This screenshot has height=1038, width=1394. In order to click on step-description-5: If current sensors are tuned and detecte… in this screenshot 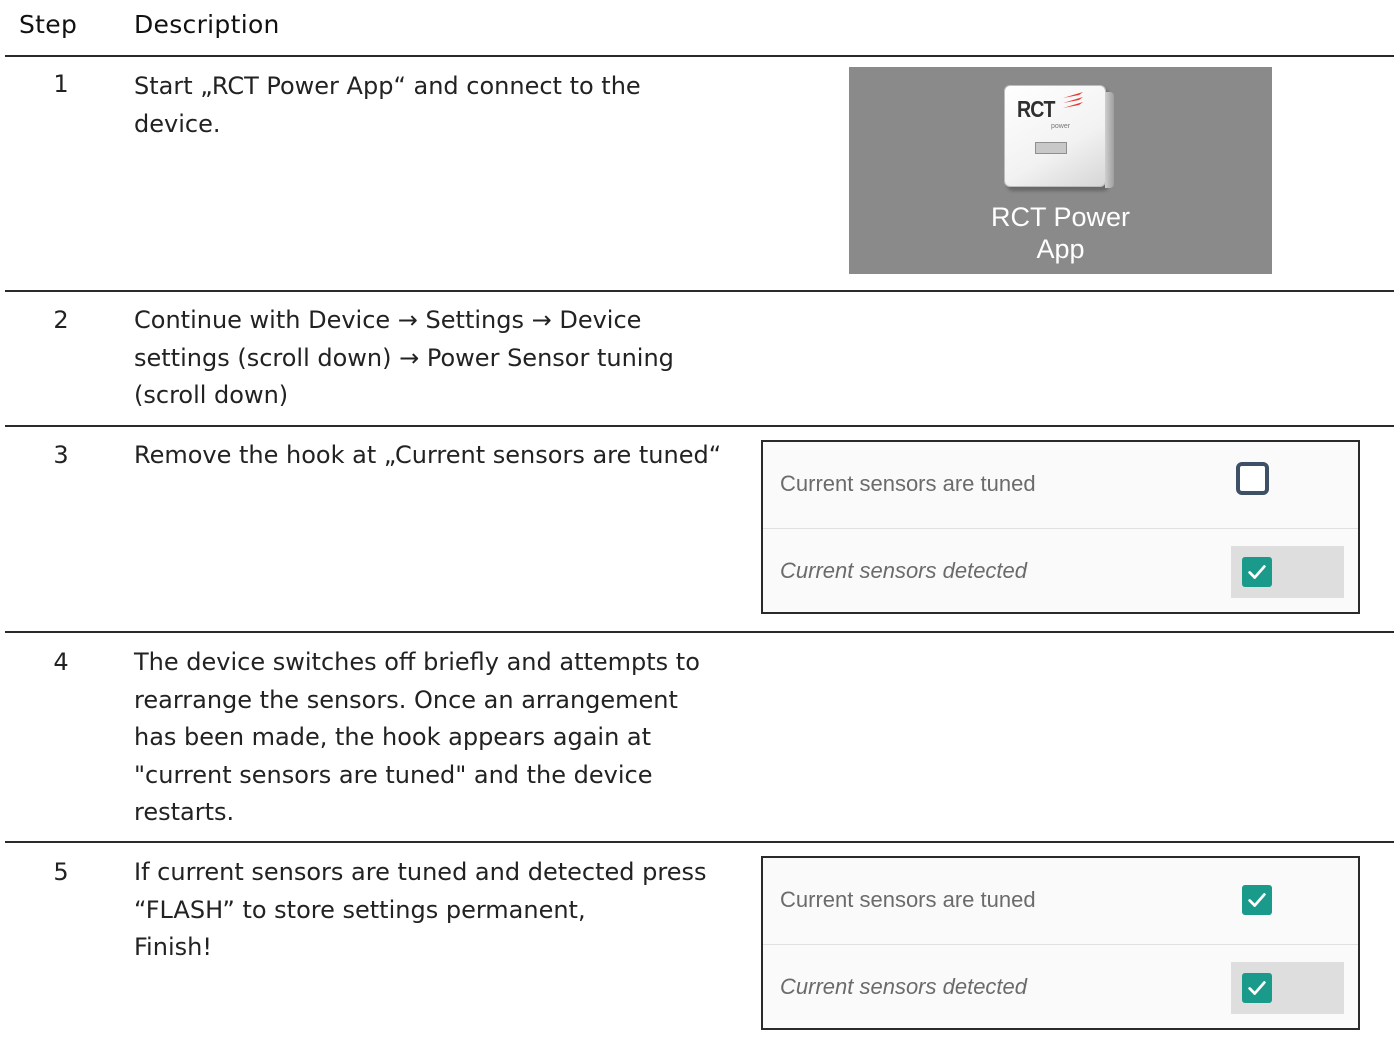, I will do `click(420, 909)`.